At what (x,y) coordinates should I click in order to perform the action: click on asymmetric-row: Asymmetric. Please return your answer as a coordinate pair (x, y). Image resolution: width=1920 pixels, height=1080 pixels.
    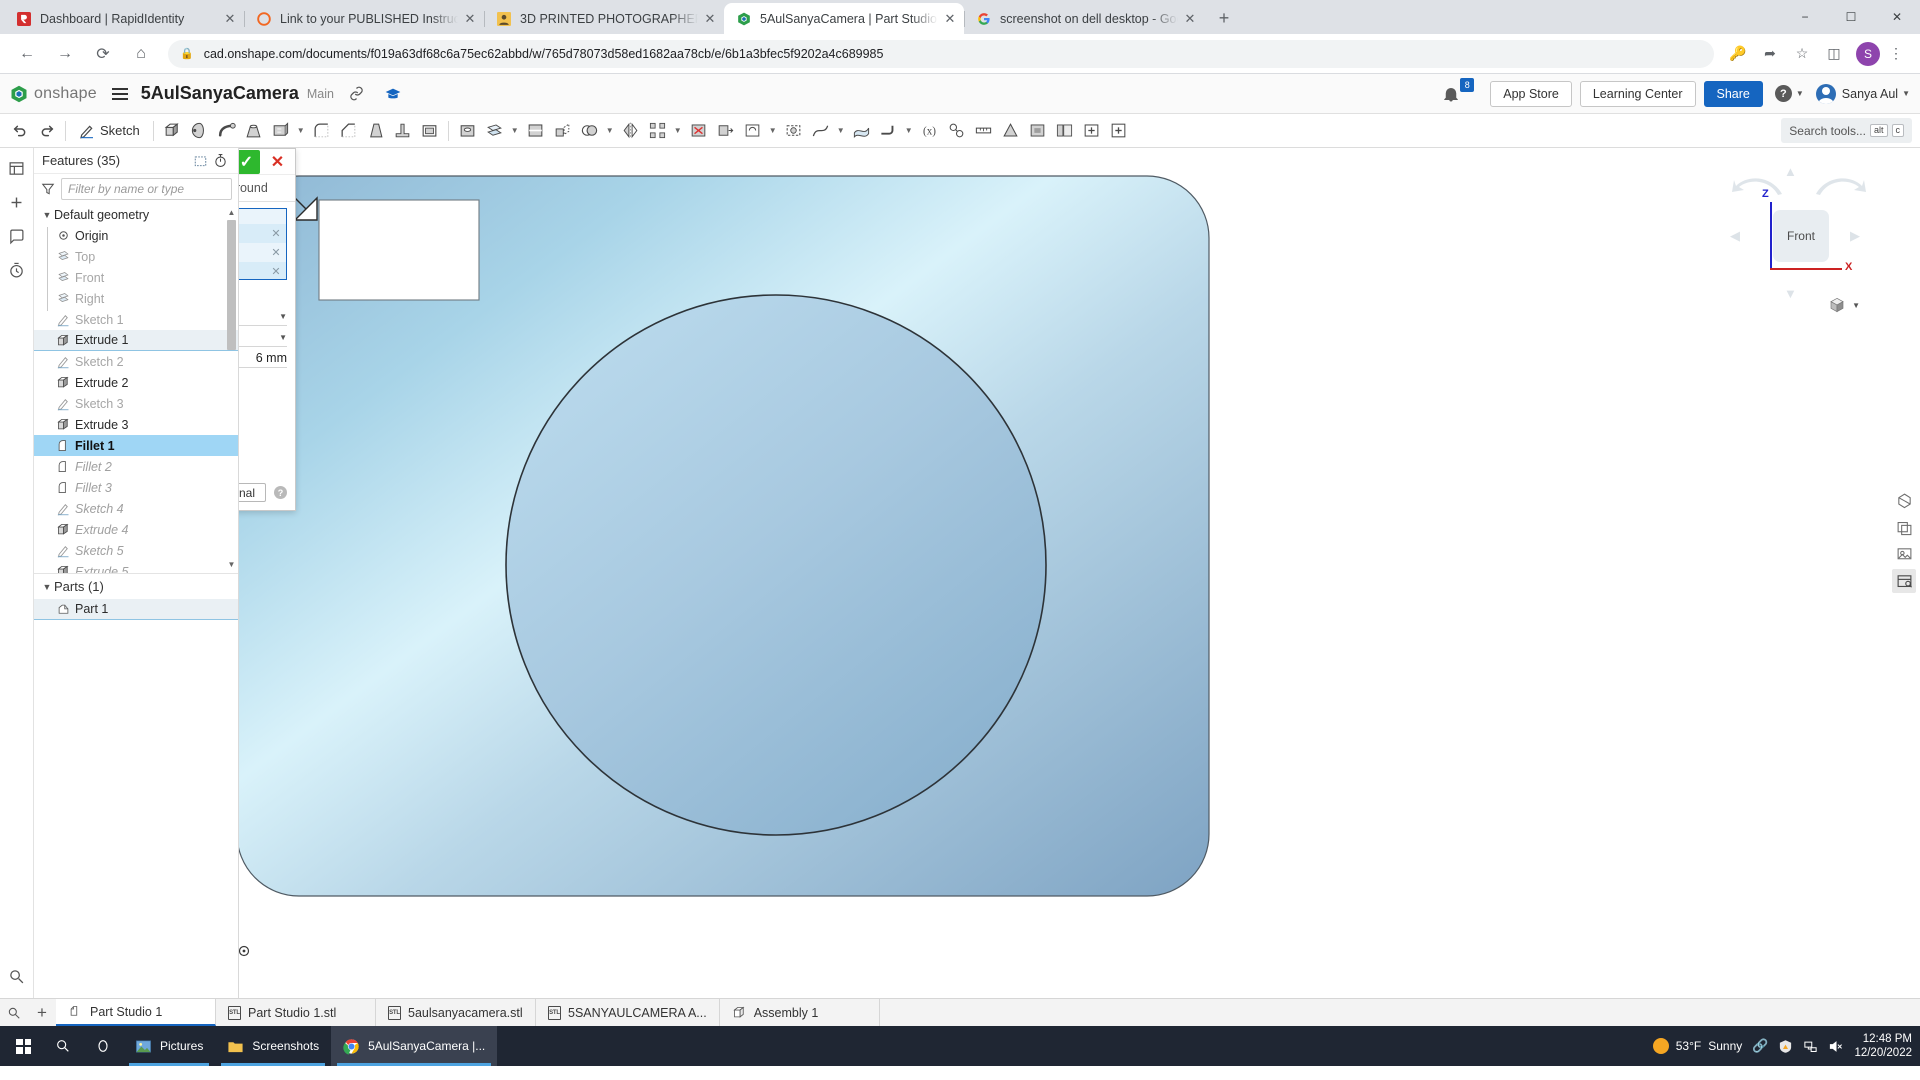
    Looking at the image, I should click on (263, 379).